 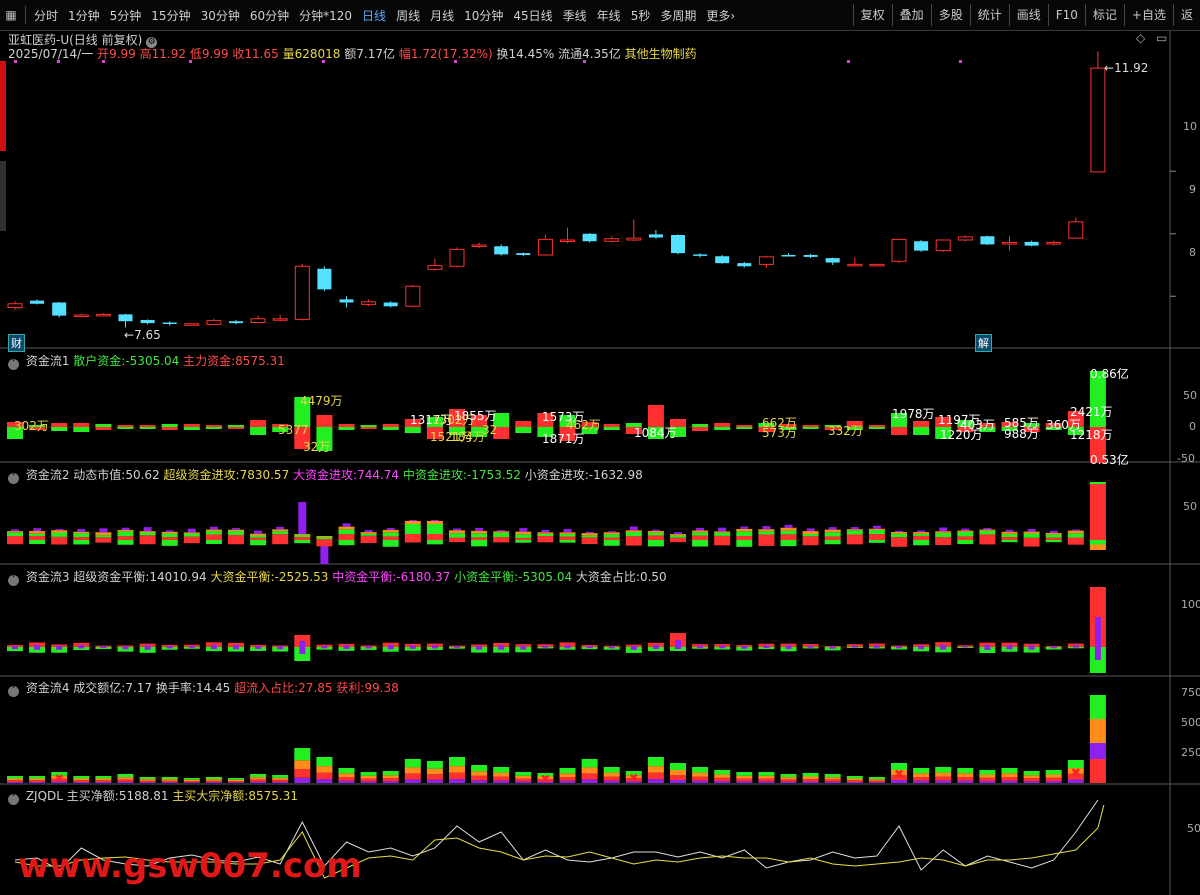 What do you see at coordinates (1091, 435) in the screenshot?
I see `flow1-annotation: 1218万` at bounding box center [1091, 435].